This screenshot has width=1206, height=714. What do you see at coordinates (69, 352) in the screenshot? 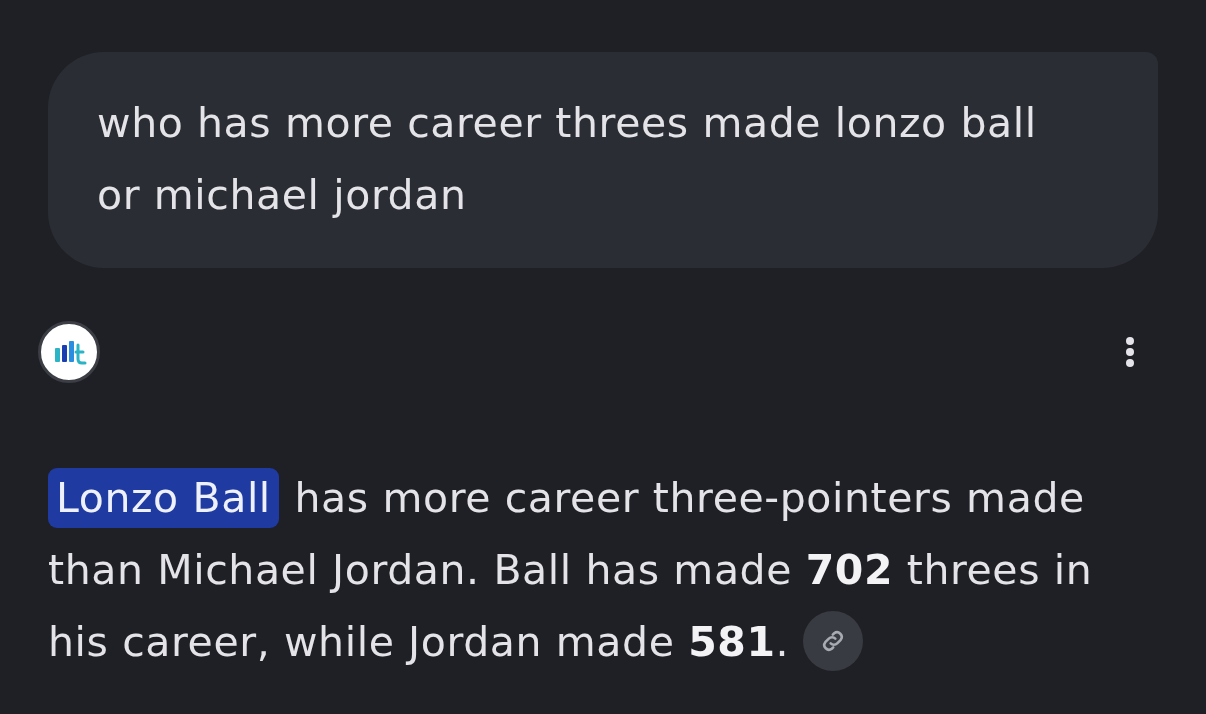
I see `chart-logo-icon` at bounding box center [69, 352].